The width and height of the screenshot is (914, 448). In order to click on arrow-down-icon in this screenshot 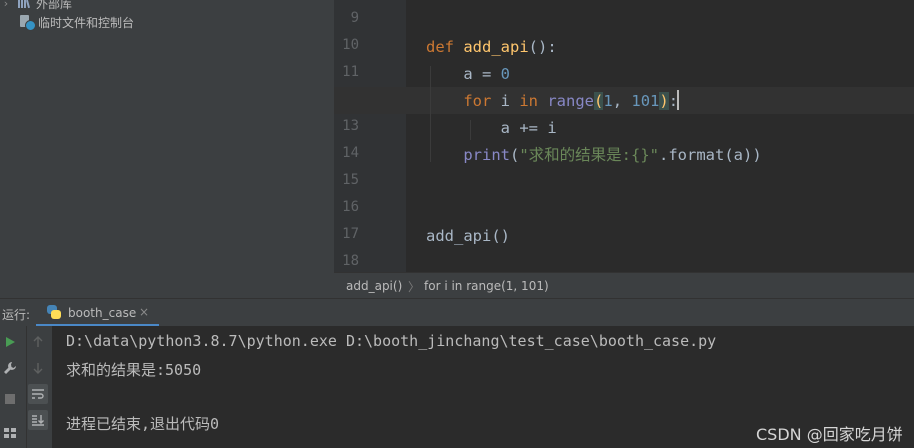, I will do `click(38, 368)`.